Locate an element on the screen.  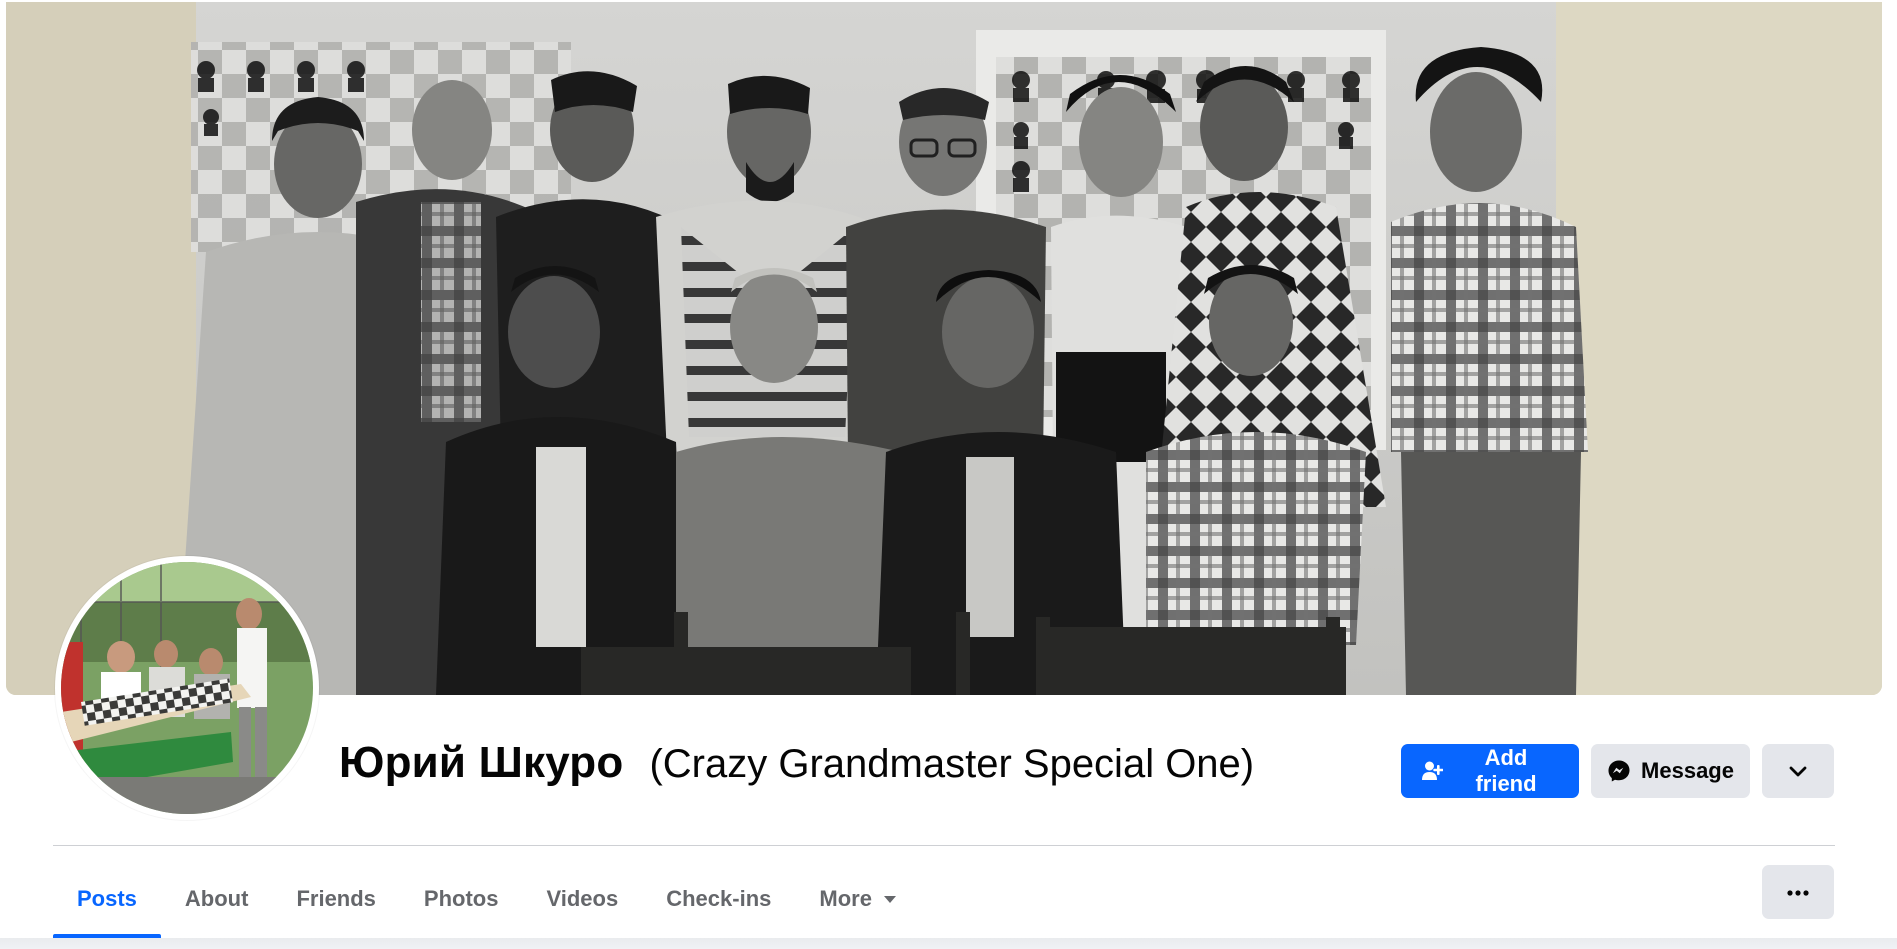
tab-label: Photos is located at coordinates (461, 898).